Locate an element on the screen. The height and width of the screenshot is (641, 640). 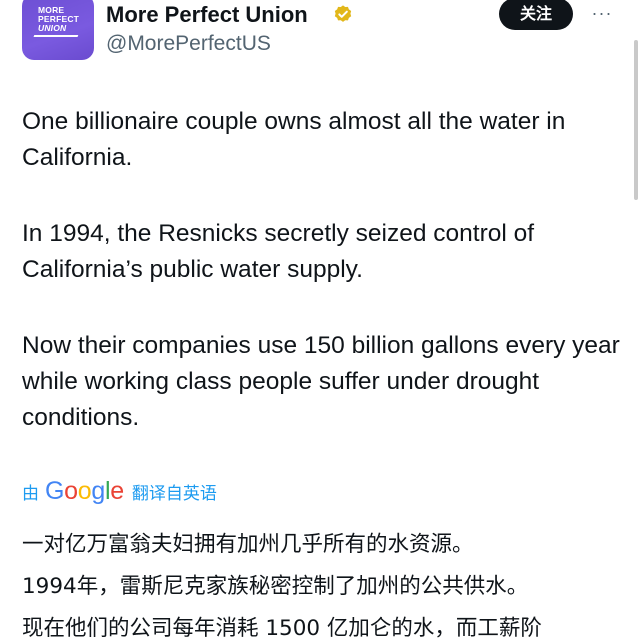
translation-attribution: 由 Google 翻译自英语 is located at coordinates (119, 491).